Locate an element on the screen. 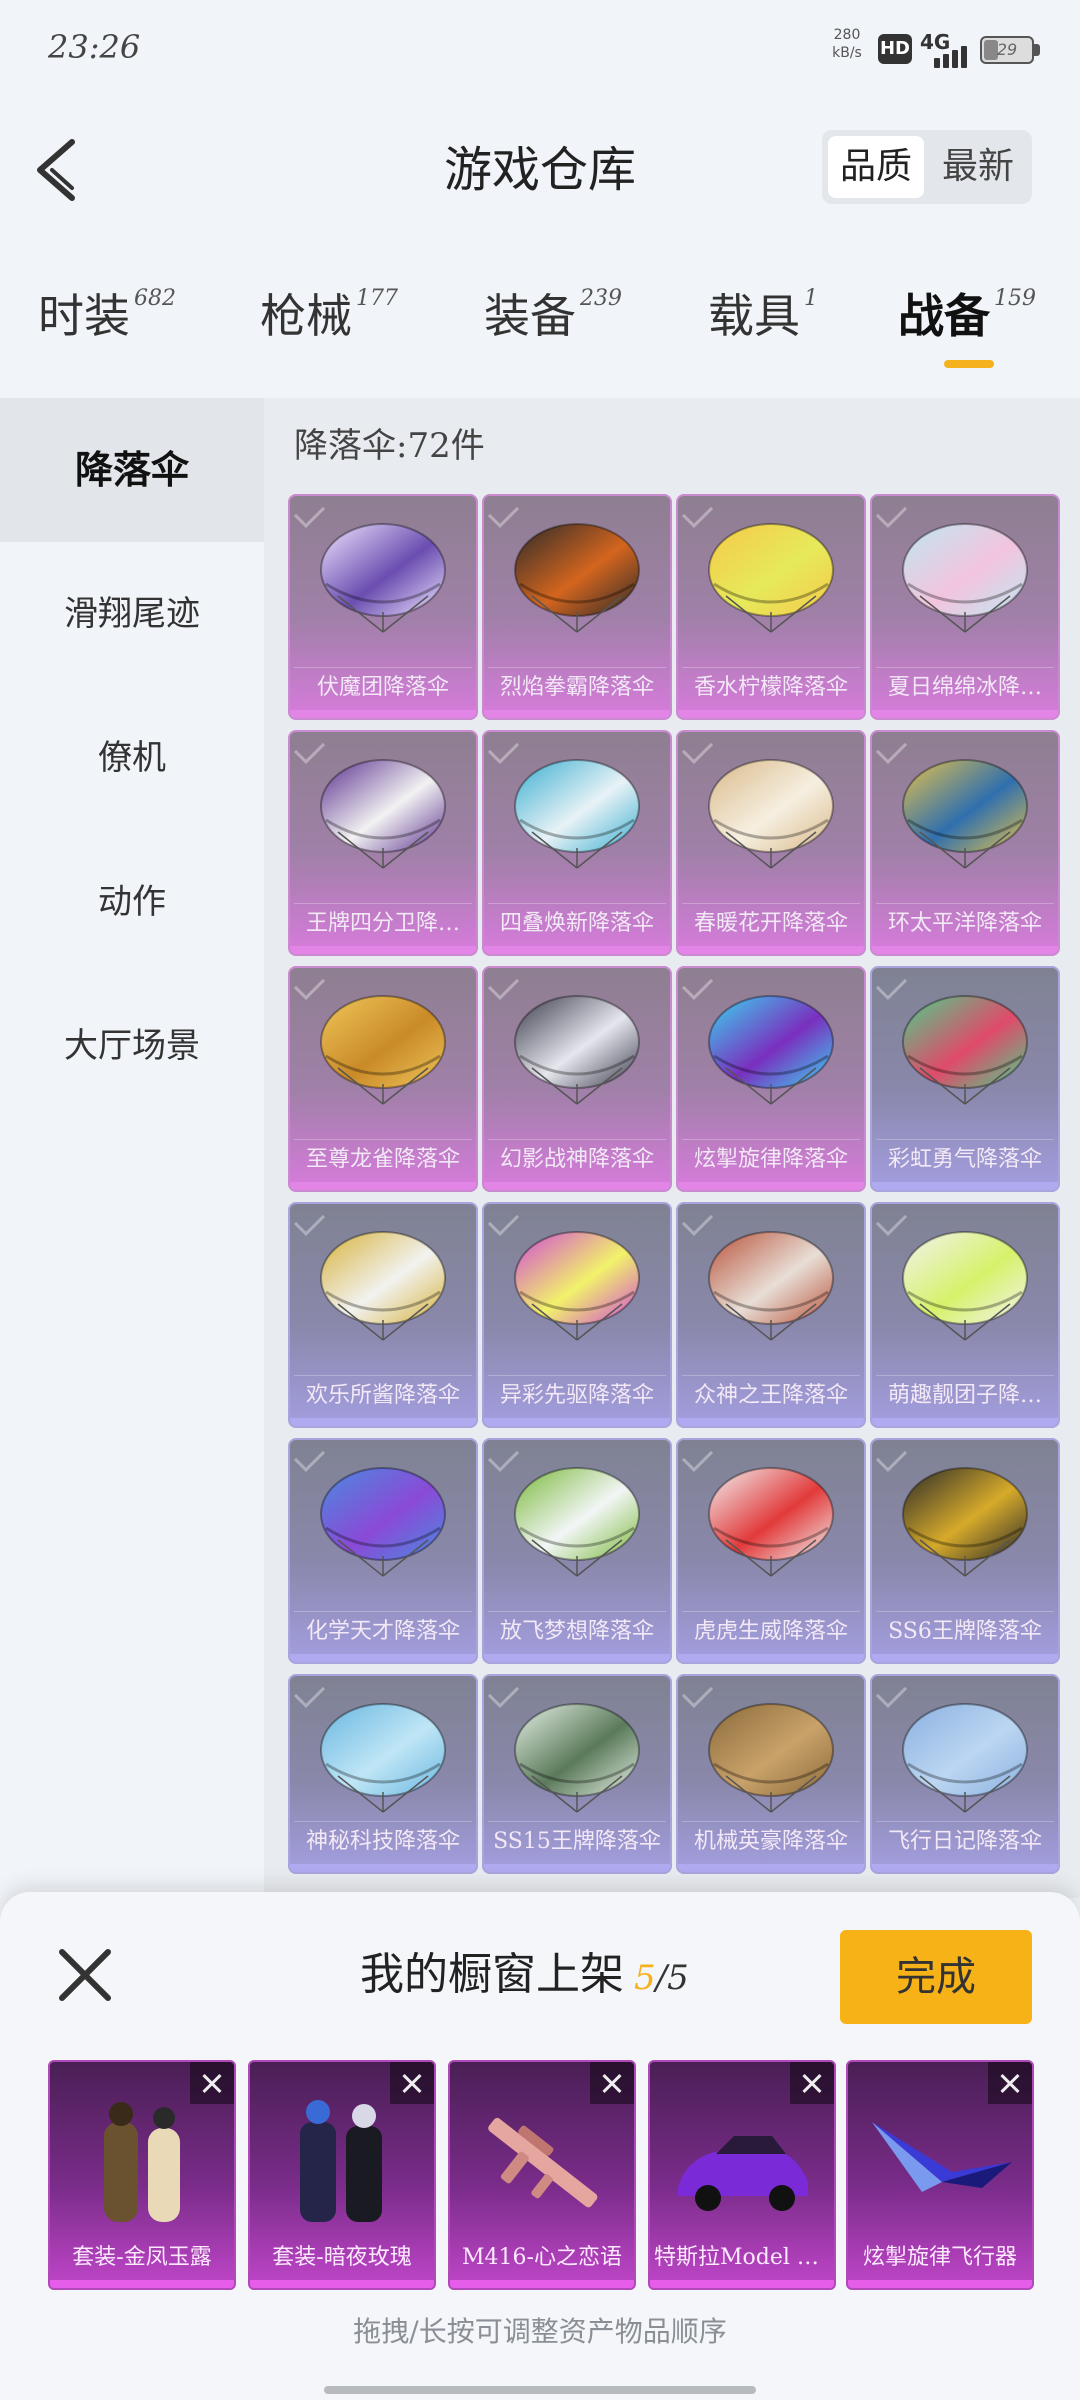 This screenshot has width=1080, height=2400. home-indicator is located at coordinates (540, 2390).